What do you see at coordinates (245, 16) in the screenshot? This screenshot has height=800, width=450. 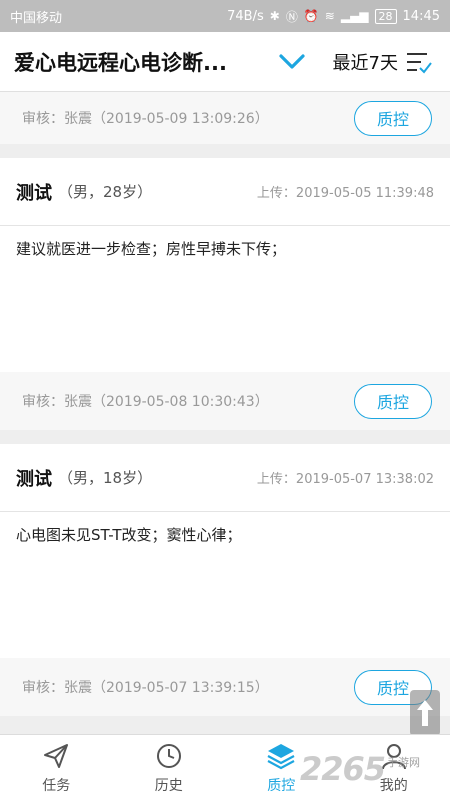 I see `network-speed: 74B/s` at bounding box center [245, 16].